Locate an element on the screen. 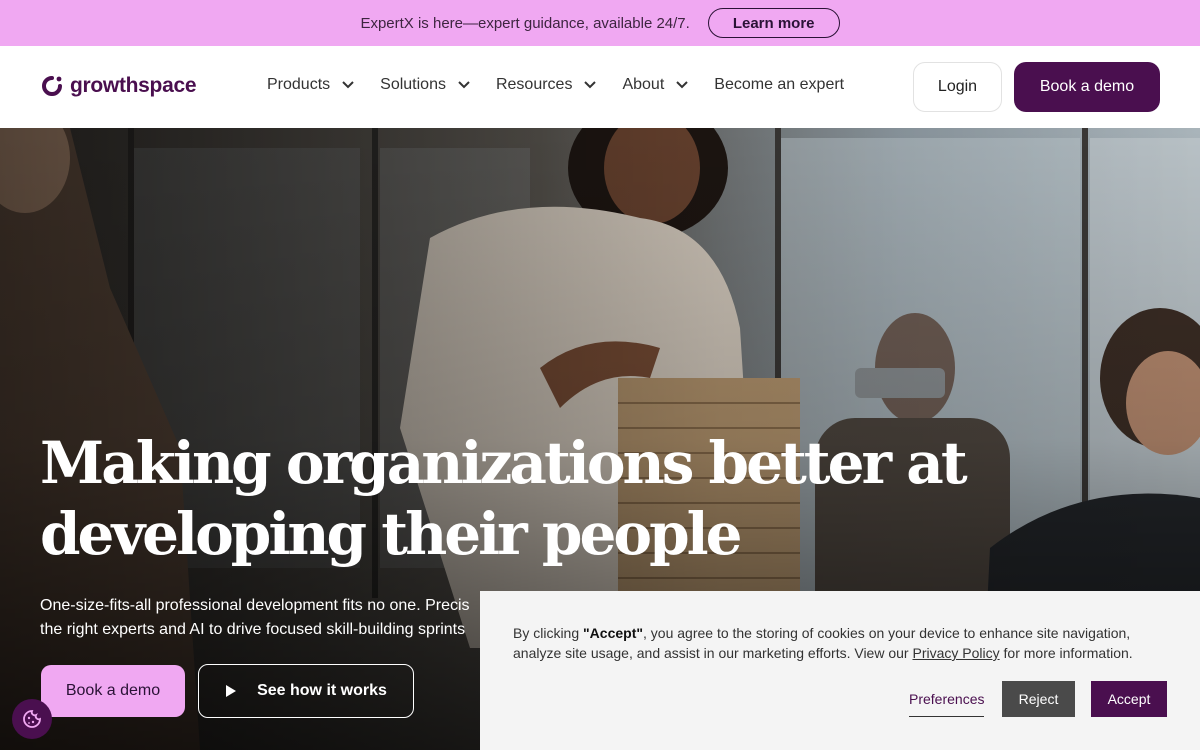 This screenshot has width=1200, height=750. see-how-label: See how it works is located at coordinates (322, 690).